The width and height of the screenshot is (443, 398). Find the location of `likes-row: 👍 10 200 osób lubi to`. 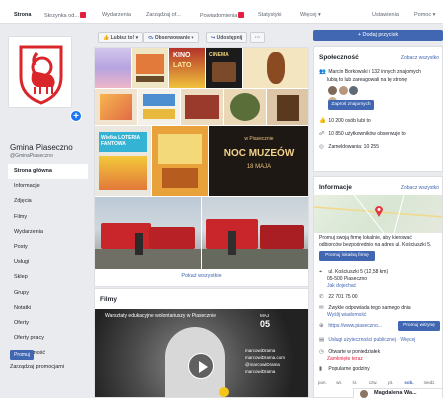

likes-row: 👍 10 200 osób lubi to is located at coordinates (380, 121).